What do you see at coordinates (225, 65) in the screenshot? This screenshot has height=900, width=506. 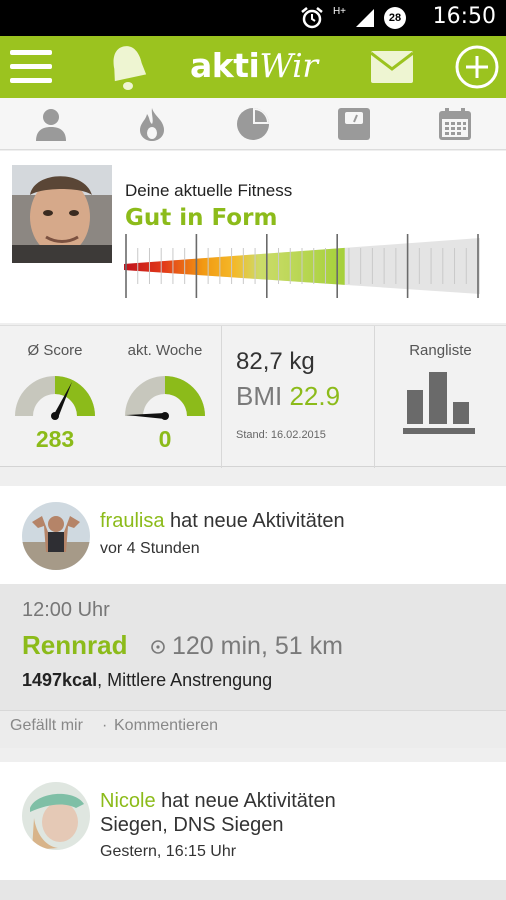 I see `logo-prefix: akti` at bounding box center [225, 65].